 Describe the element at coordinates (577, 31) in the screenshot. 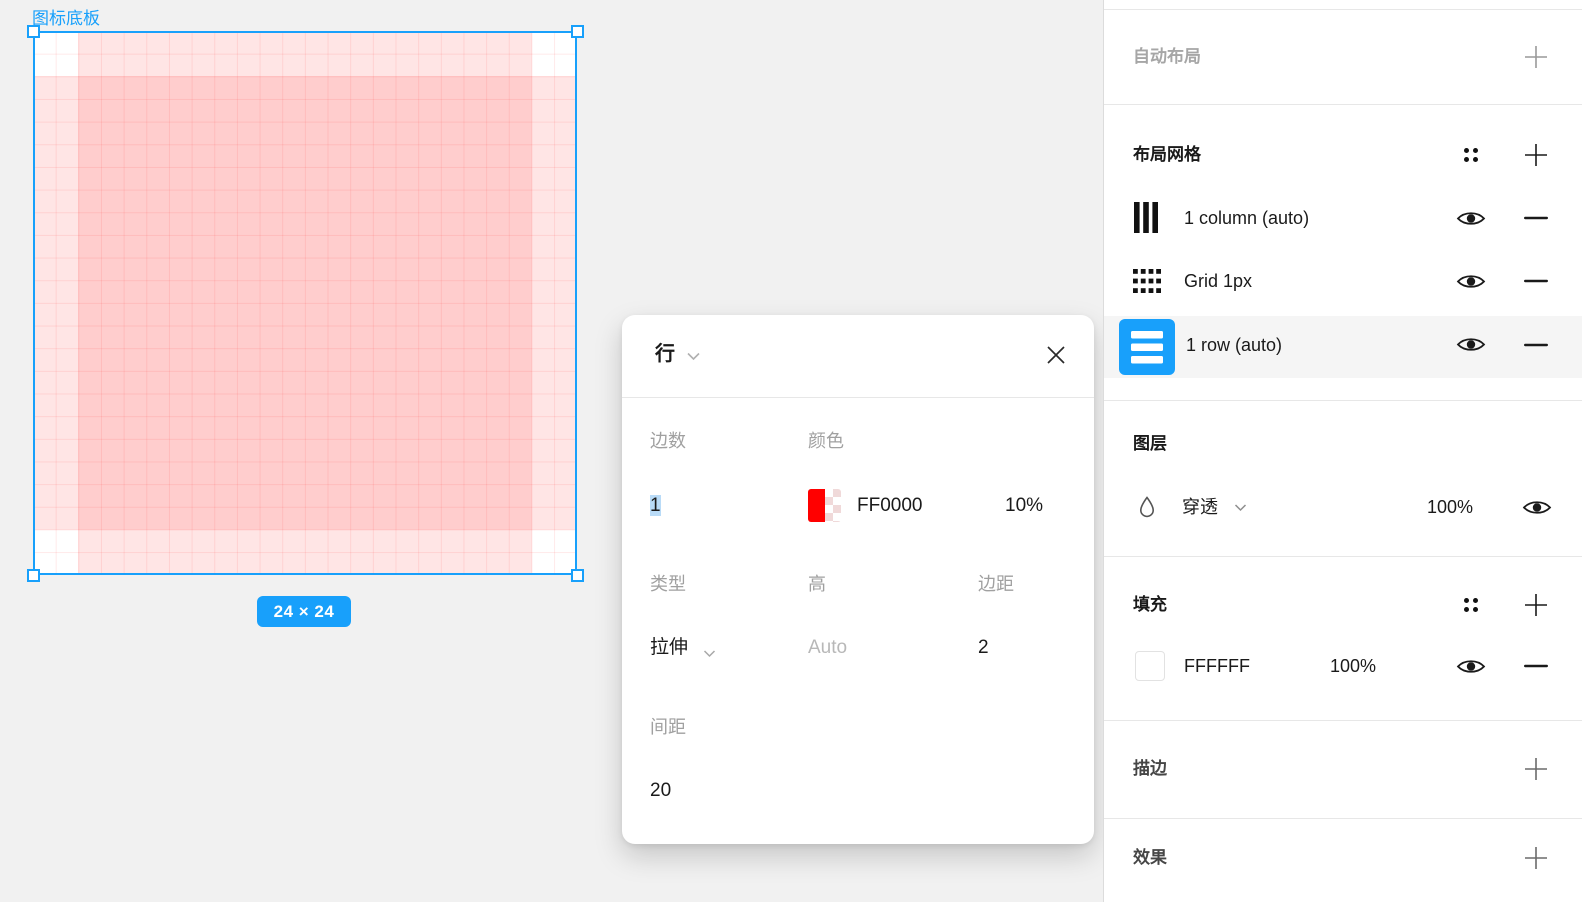

I see `selection-handle-top-right` at that location.